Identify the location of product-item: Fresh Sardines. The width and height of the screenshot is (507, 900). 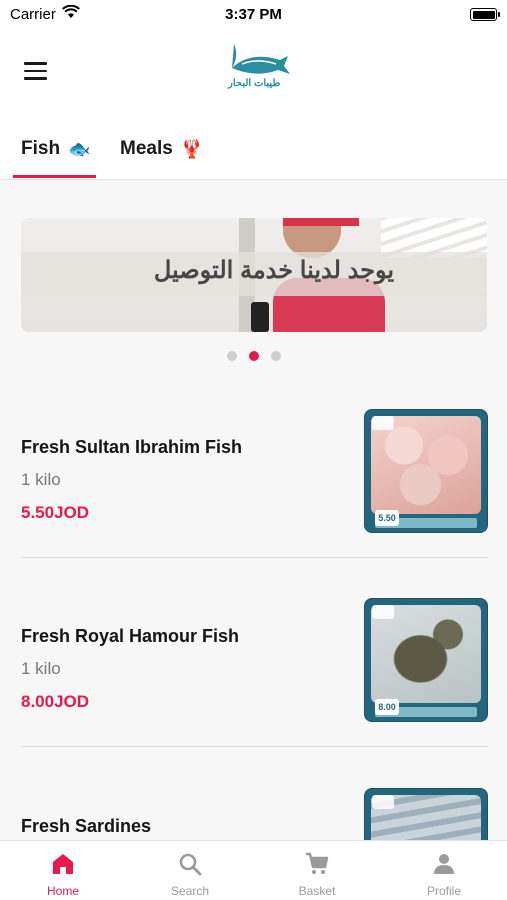
(253, 814).